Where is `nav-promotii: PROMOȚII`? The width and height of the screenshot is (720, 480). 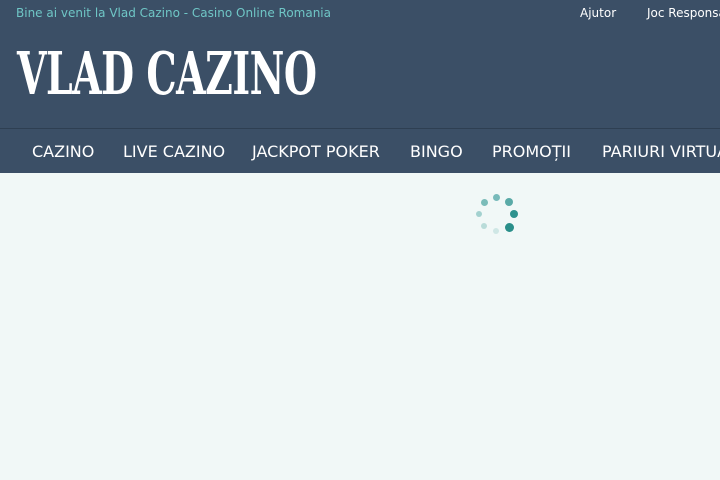
nav-promotii: PROMOȚII is located at coordinates (531, 151).